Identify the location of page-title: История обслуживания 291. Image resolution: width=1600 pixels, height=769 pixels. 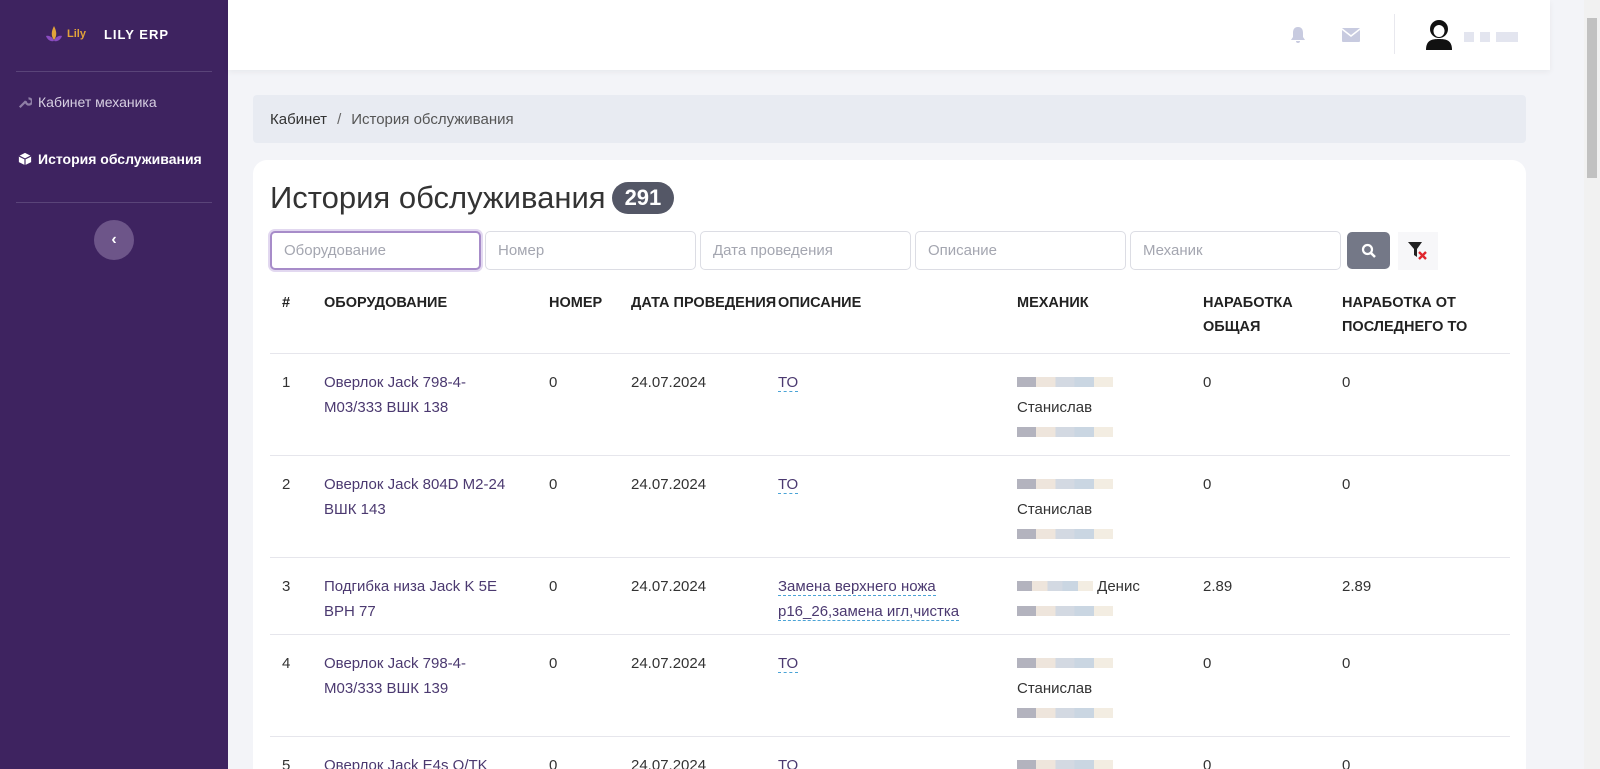
(472, 198).